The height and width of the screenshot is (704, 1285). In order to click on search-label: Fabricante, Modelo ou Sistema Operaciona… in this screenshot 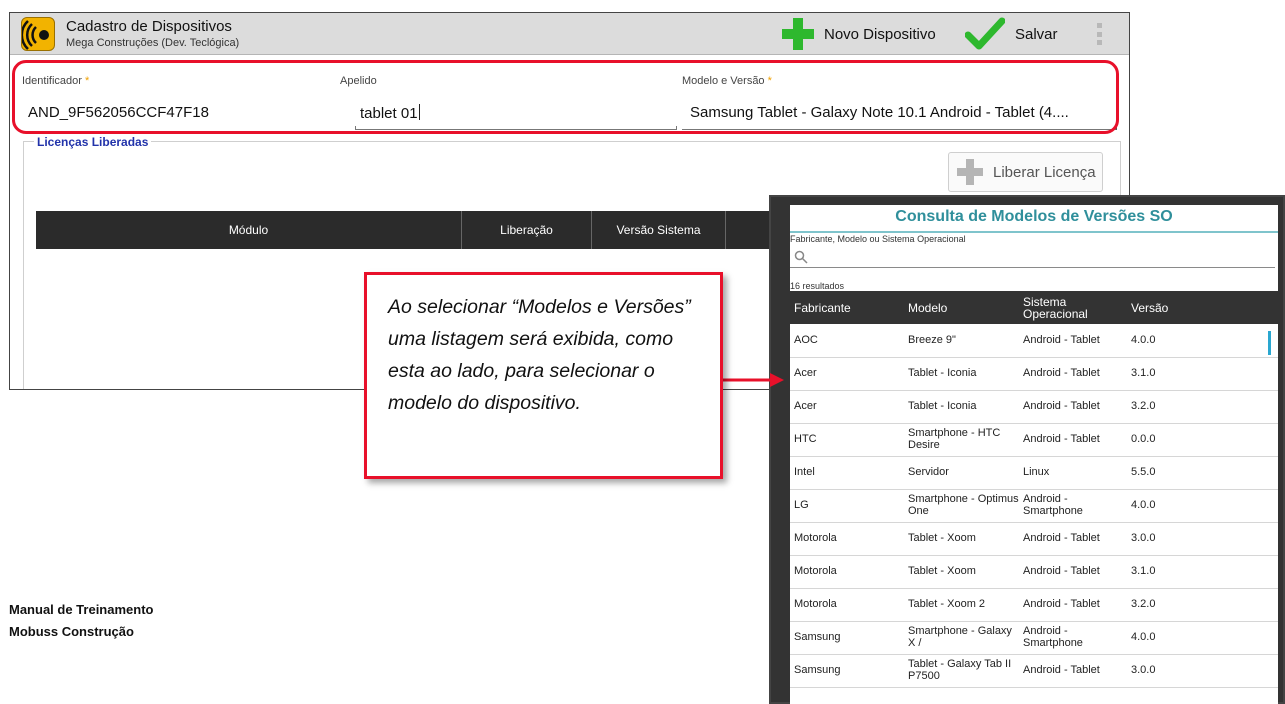, I will do `click(878, 239)`.